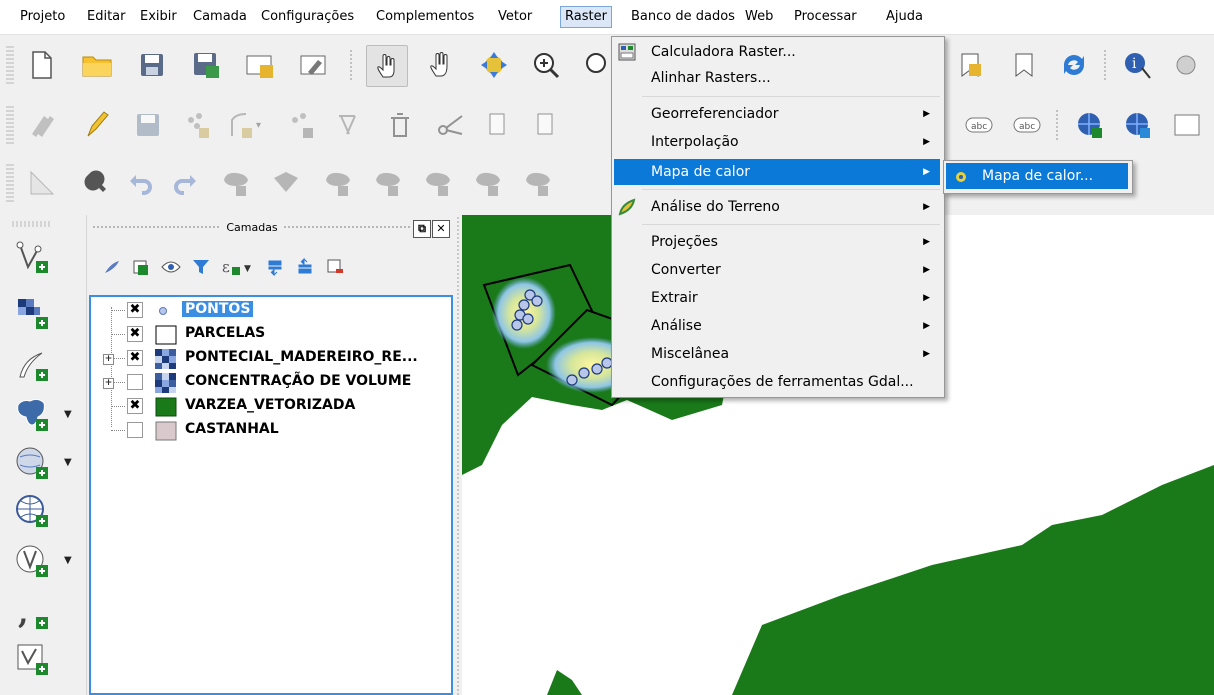  Describe the element at coordinates (970, 65) in the screenshot. I see `new-bookmark-icon` at that location.